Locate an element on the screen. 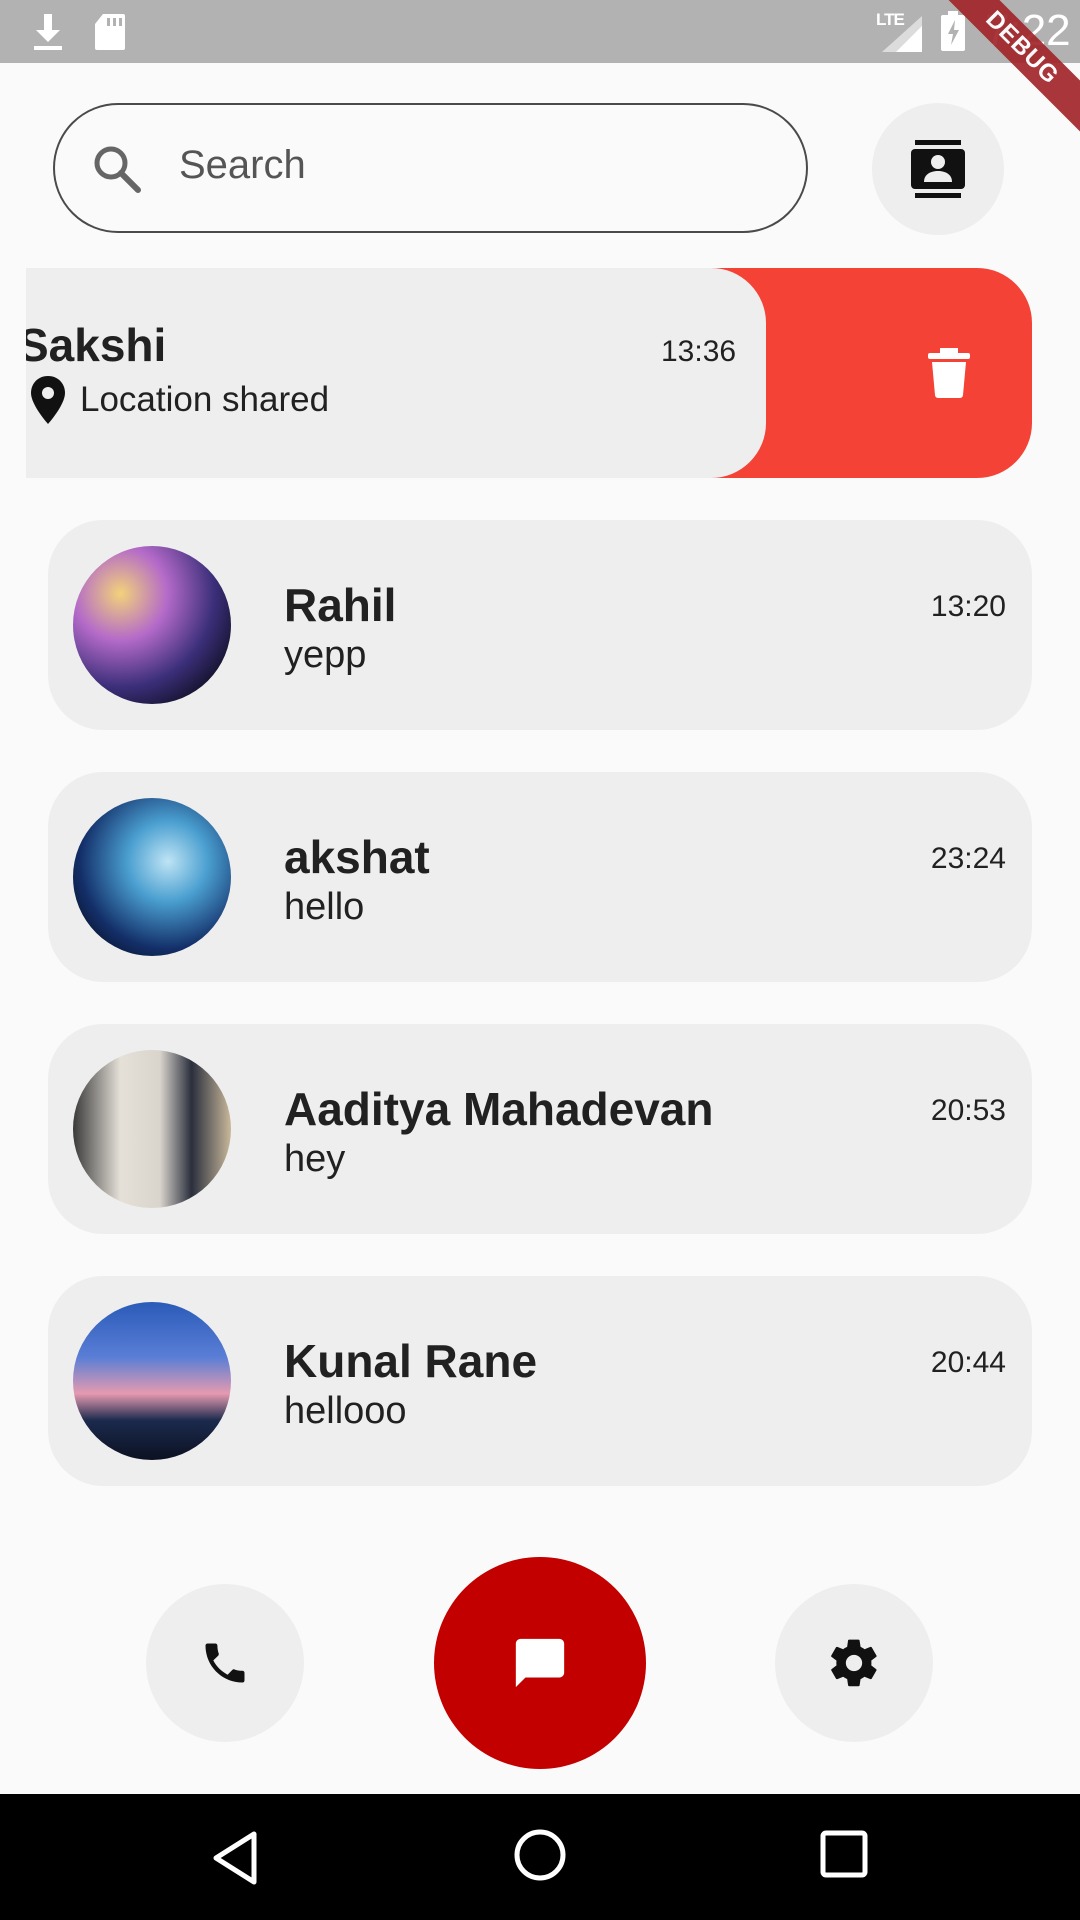 Image resolution: width=1080 pixels, height=1920 pixels. chat-time: 13:36 is located at coordinates (699, 351).